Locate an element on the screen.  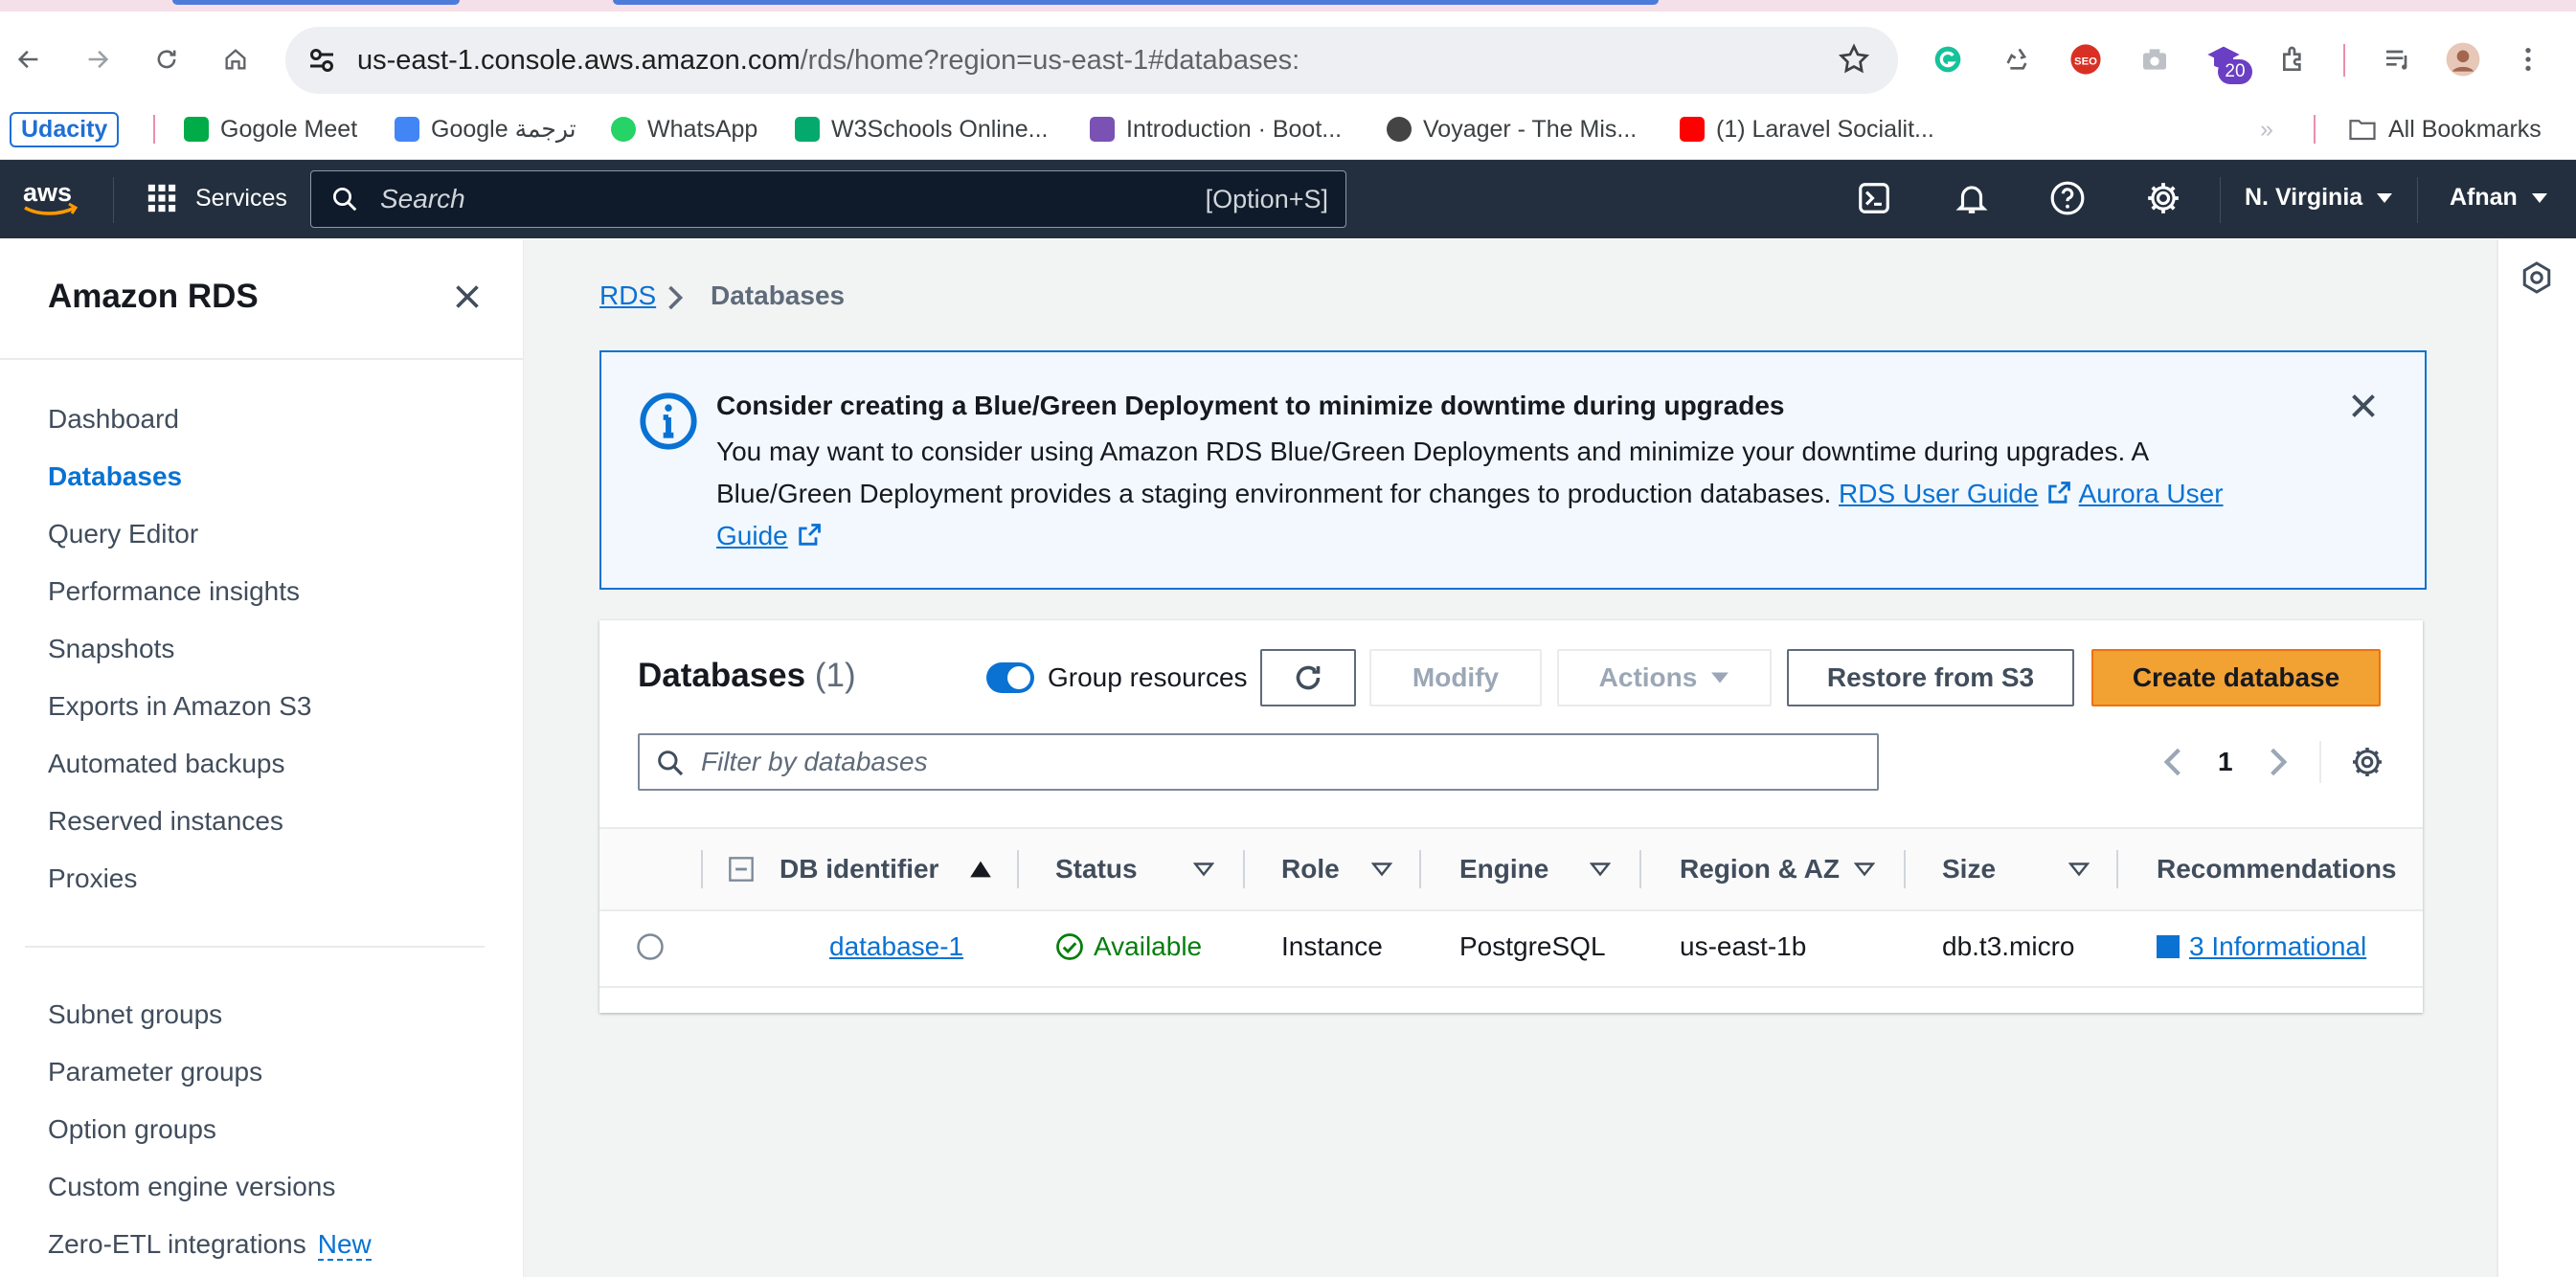
next-page-icon is located at coordinates (2278, 762).